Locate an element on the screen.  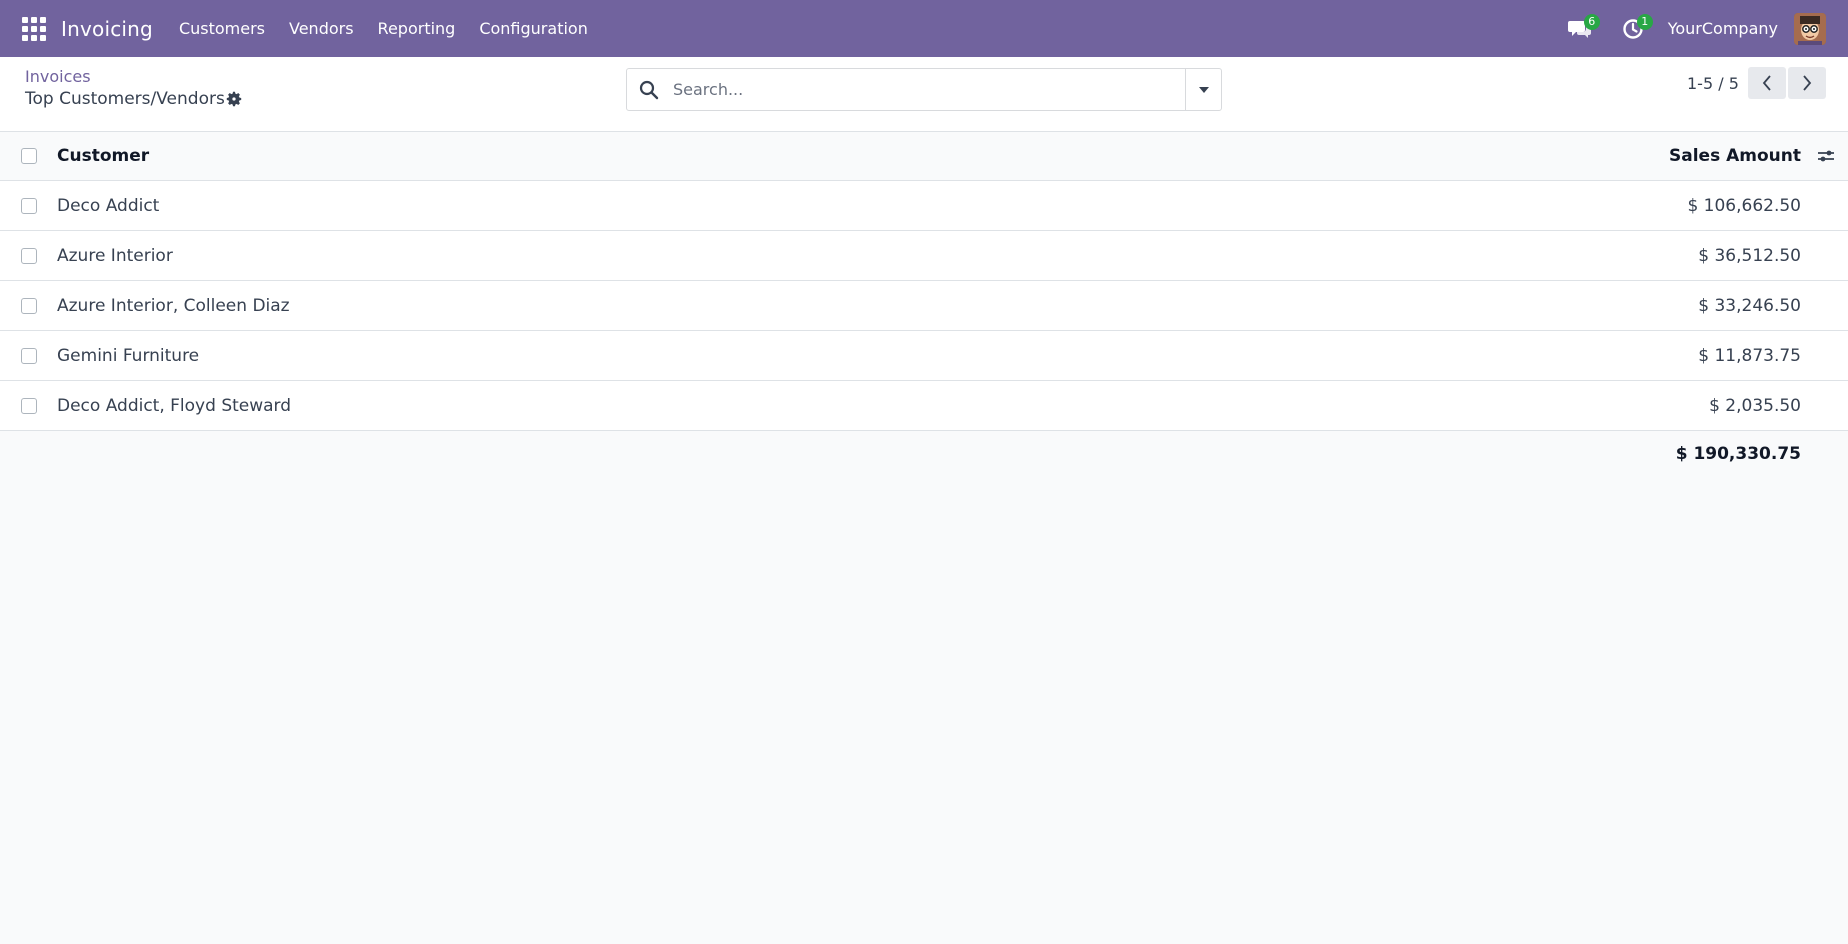
row-sales-amount: $ 33,246.50 is located at coordinates (1749, 305).